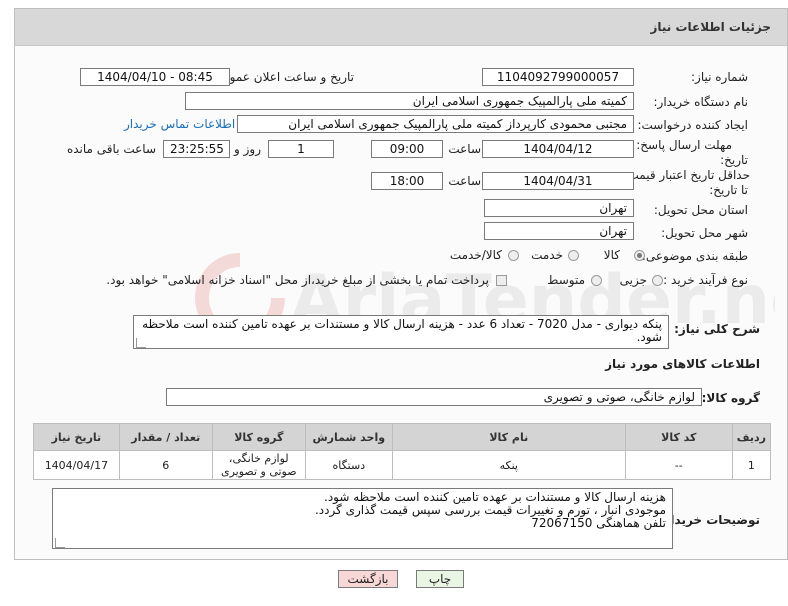 Image resolution: width=788 pixels, height=606 pixels. Describe the element at coordinates (513, 255) in the screenshot. I see `category-radio-goods-service` at that location.